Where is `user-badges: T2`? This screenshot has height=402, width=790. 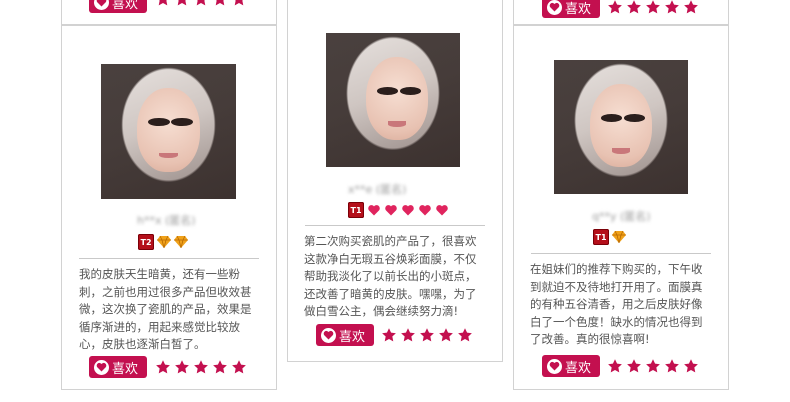 user-badges: T2 is located at coordinates (163, 242).